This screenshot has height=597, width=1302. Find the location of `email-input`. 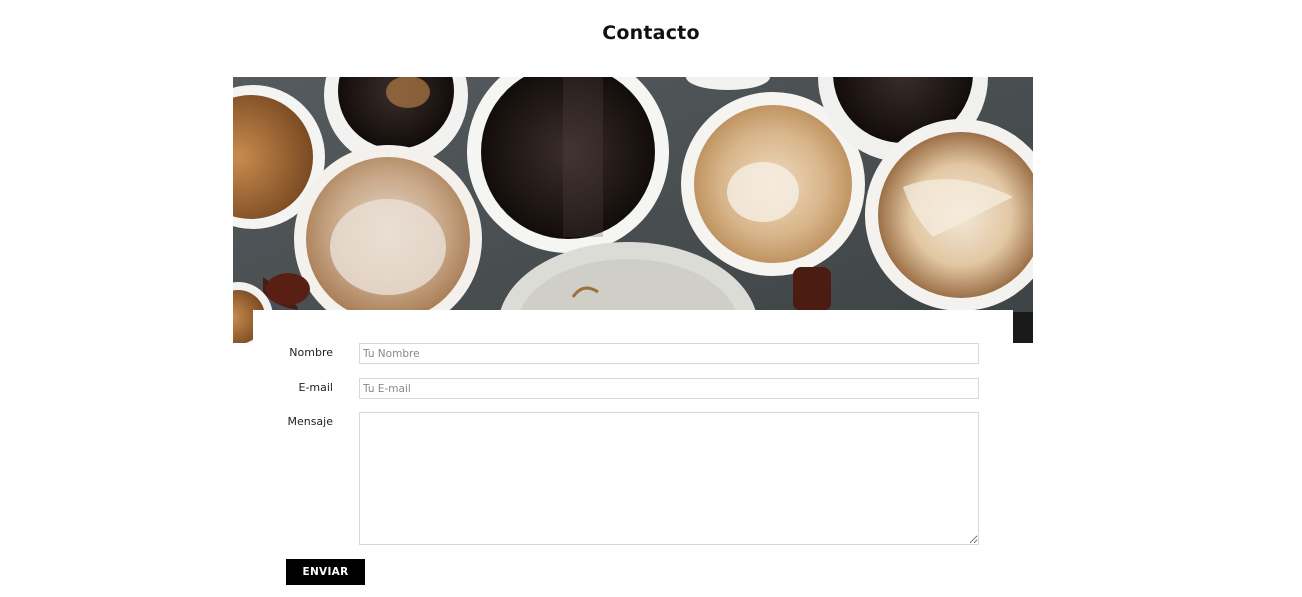

email-input is located at coordinates (669, 388).